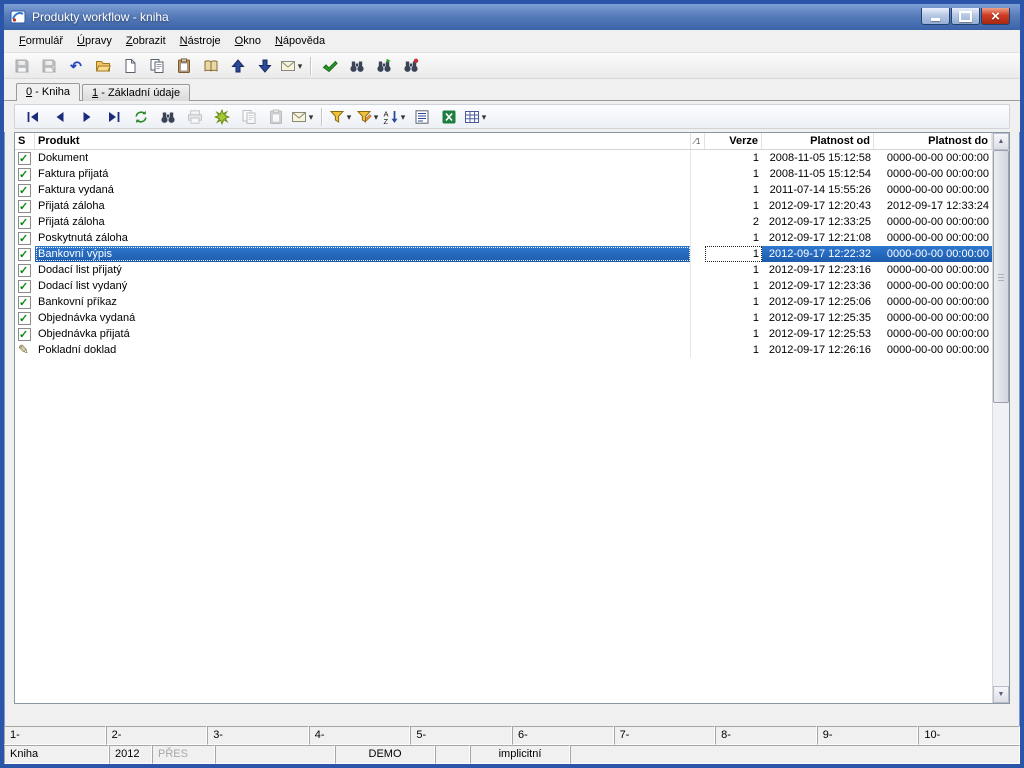  Describe the element at coordinates (146, 41) in the screenshot. I see `menu-item-zobrazit: Zobrazit` at that location.